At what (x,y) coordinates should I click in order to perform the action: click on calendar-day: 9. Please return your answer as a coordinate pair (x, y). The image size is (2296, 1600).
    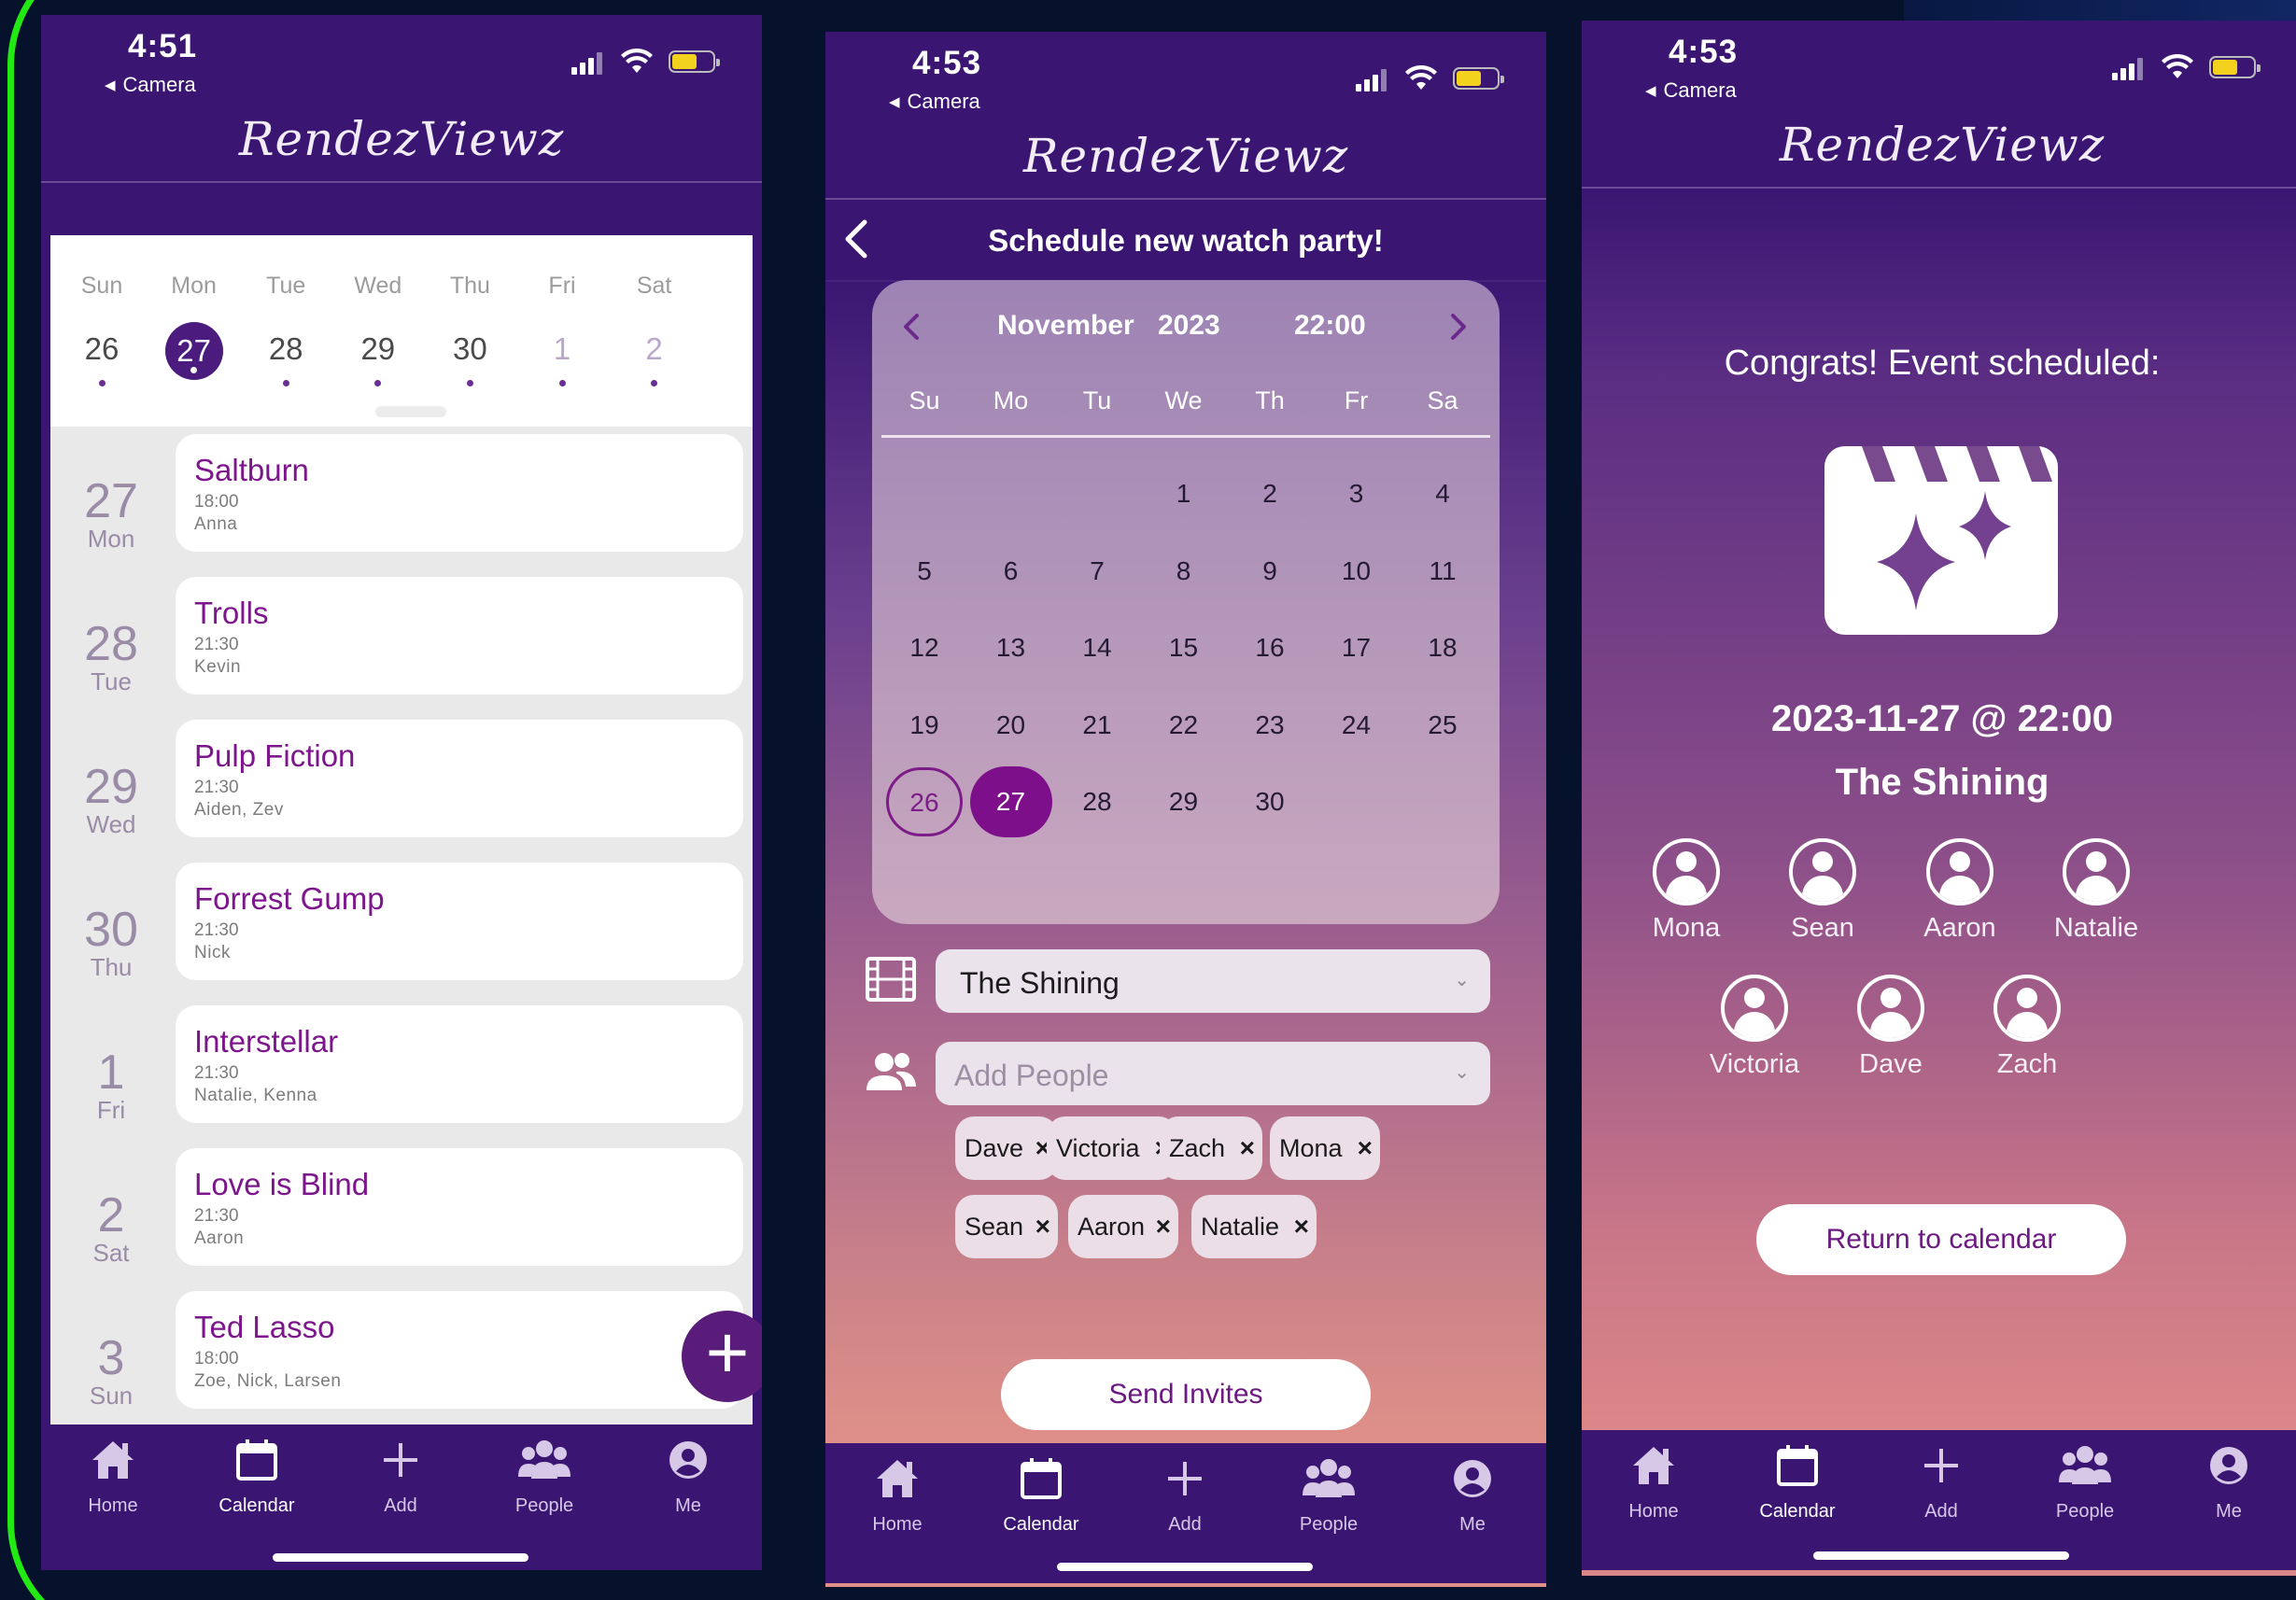
    Looking at the image, I should click on (1270, 571).